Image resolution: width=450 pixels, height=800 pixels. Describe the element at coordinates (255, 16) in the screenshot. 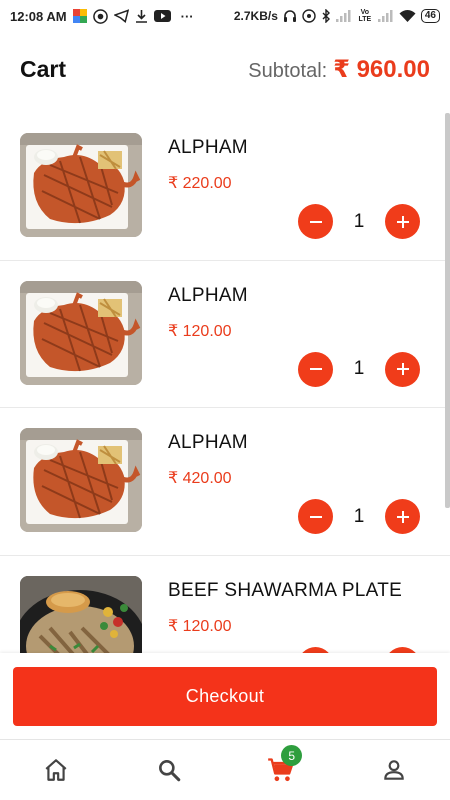

I see `network-speed: 2.7KB/s` at that location.